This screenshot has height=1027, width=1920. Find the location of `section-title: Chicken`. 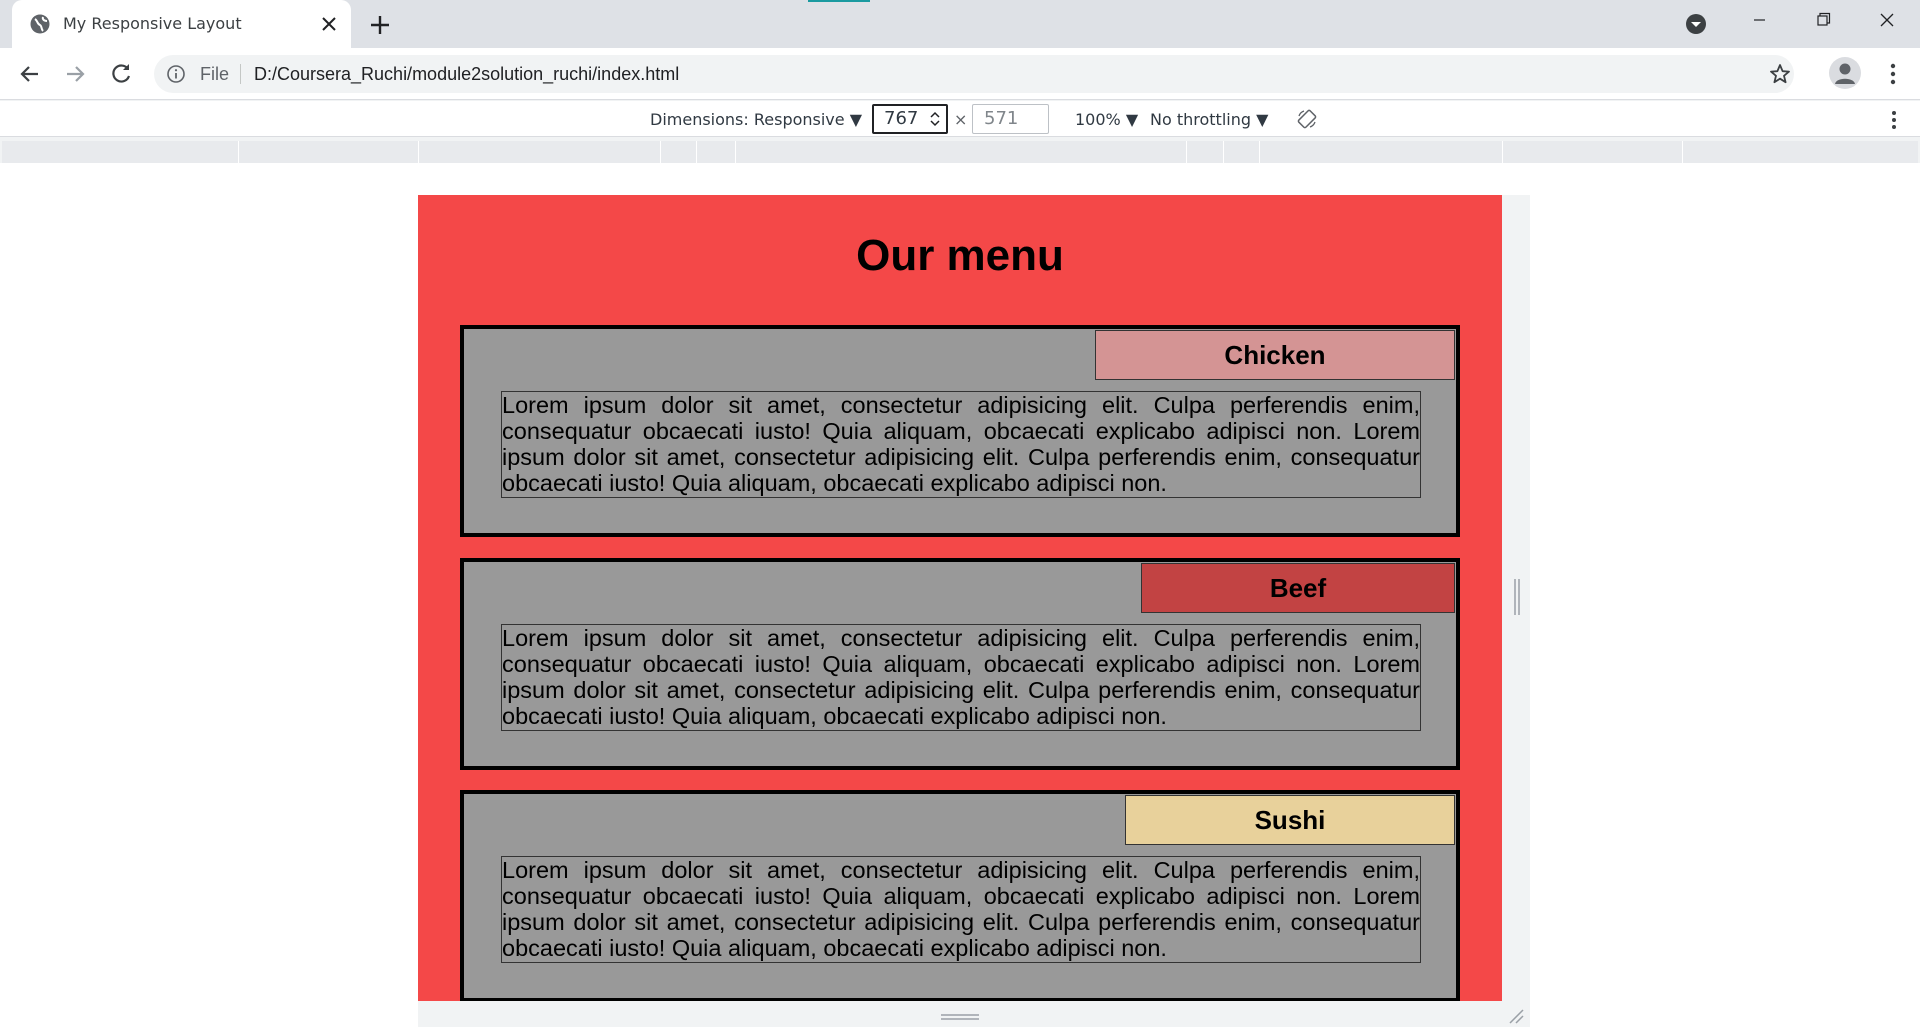

section-title: Chicken is located at coordinates (1275, 355).